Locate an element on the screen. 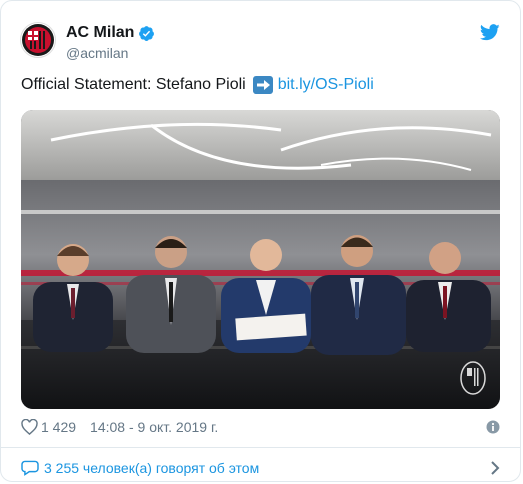 This screenshot has width=523, height=484. tweet-link: bit.ly/OS-Pioli is located at coordinates (326, 85).